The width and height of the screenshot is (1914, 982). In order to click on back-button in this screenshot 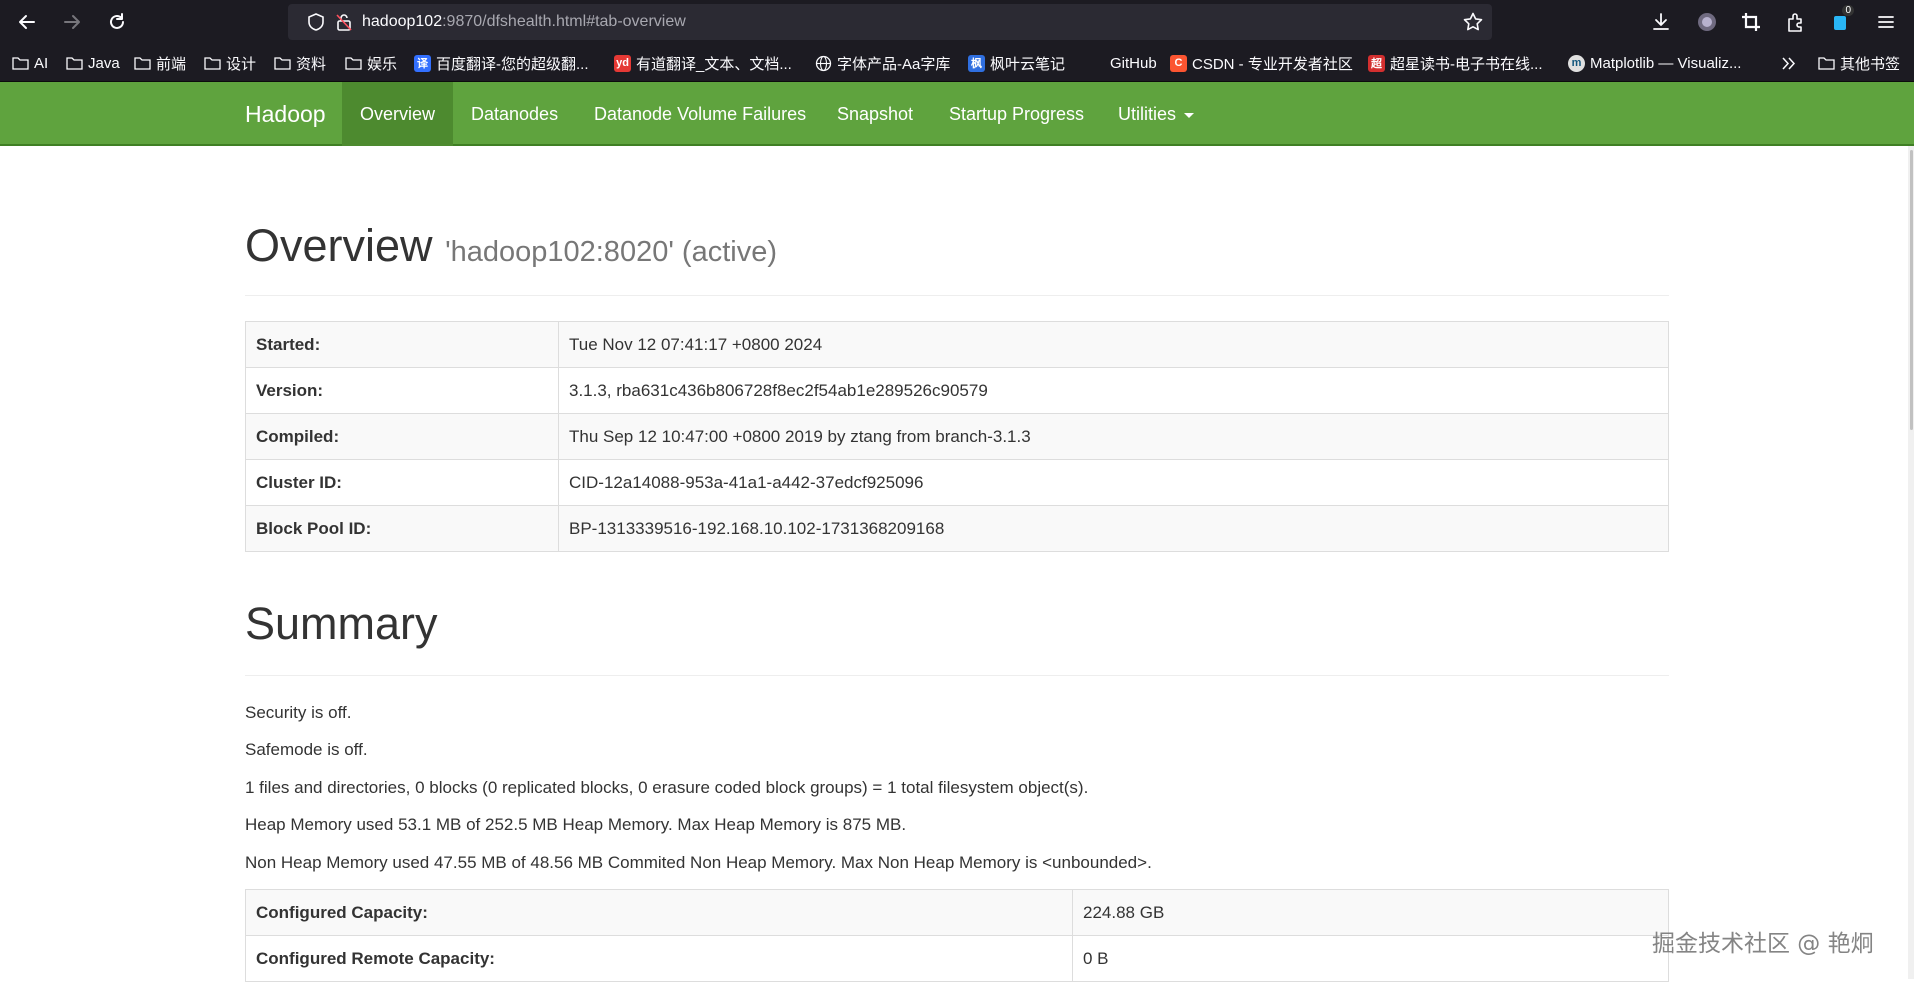, I will do `click(27, 22)`.